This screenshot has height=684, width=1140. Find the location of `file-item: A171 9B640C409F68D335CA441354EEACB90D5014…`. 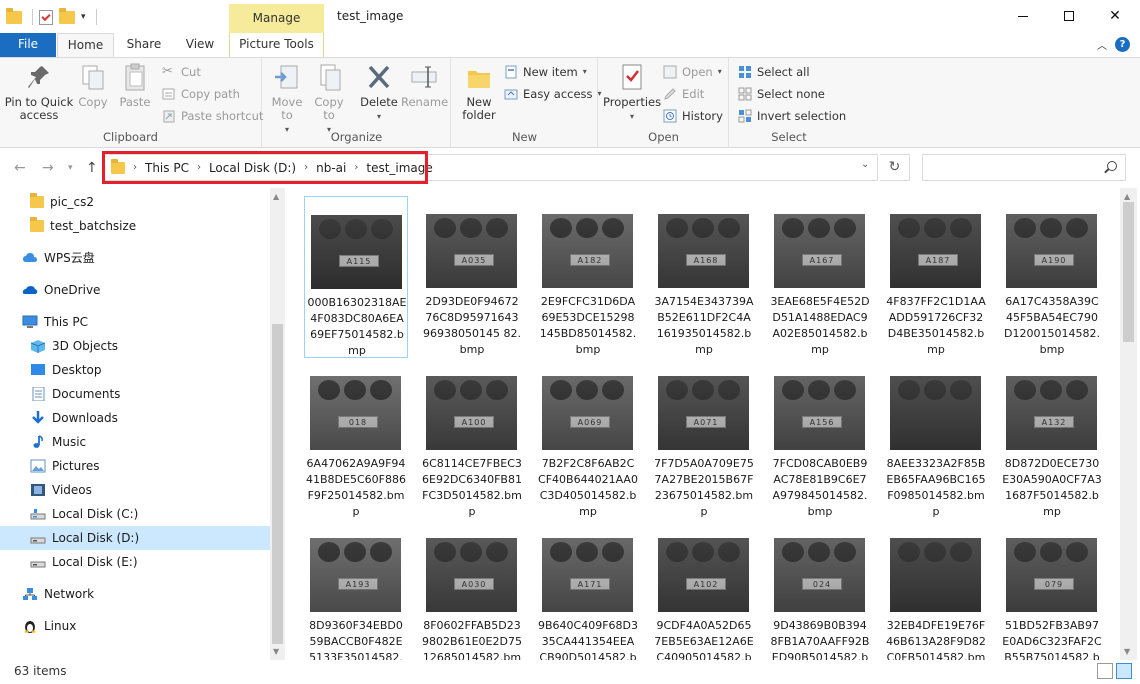

file-item: A171 9B640C409F68D335CA441354EEACB90D5014… is located at coordinates (588, 590).